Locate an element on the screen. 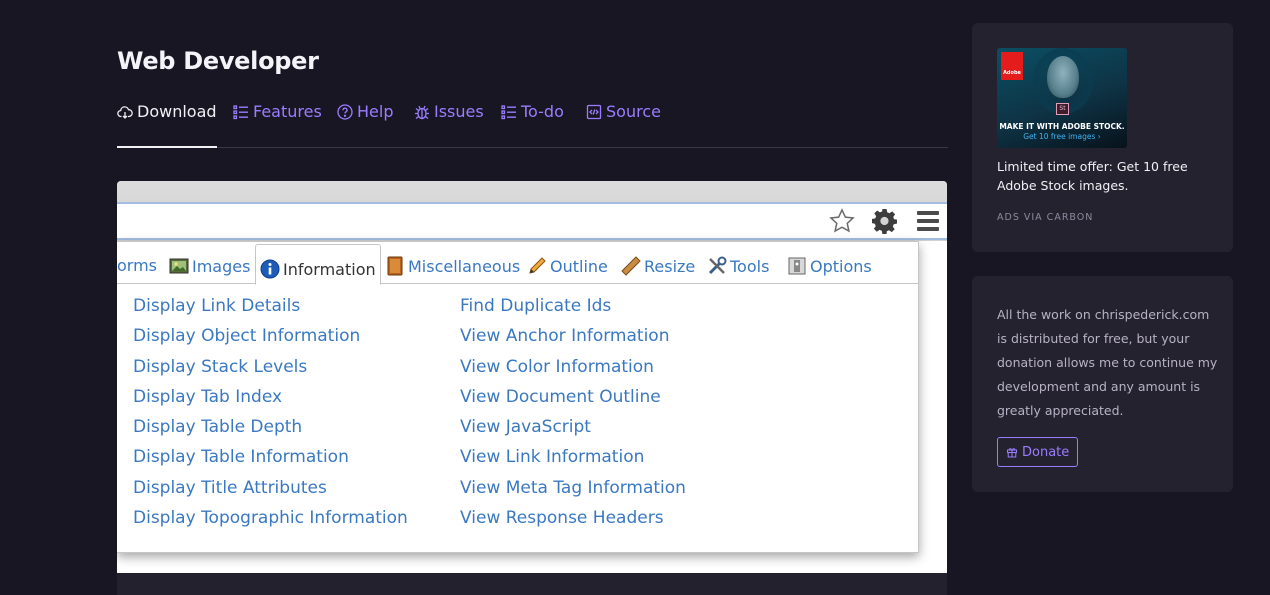 The height and width of the screenshot is (595, 1270). tab-tools-label: Tools is located at coordinates (750, 266).